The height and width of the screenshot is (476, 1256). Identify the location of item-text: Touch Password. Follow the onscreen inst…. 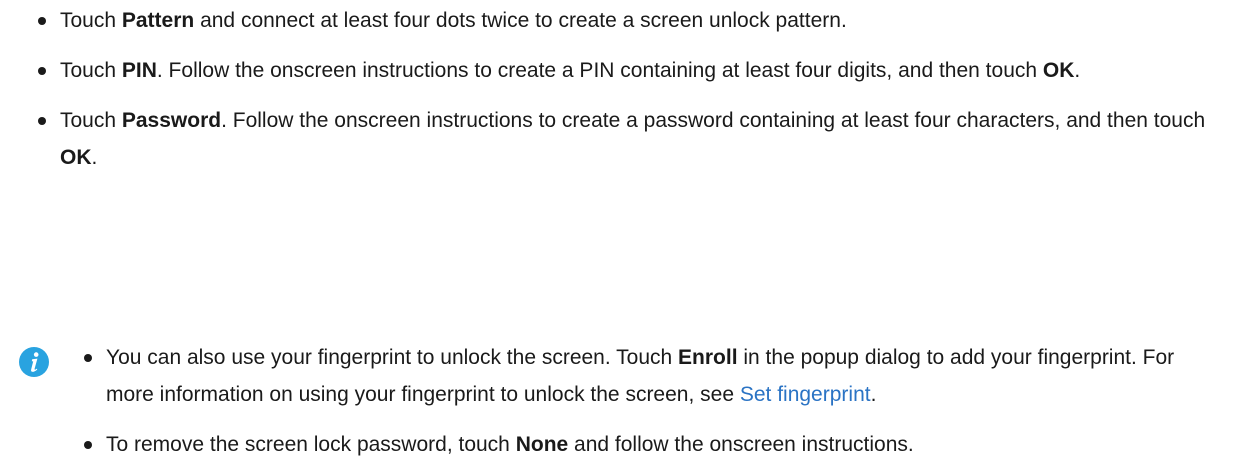
(633, 139).